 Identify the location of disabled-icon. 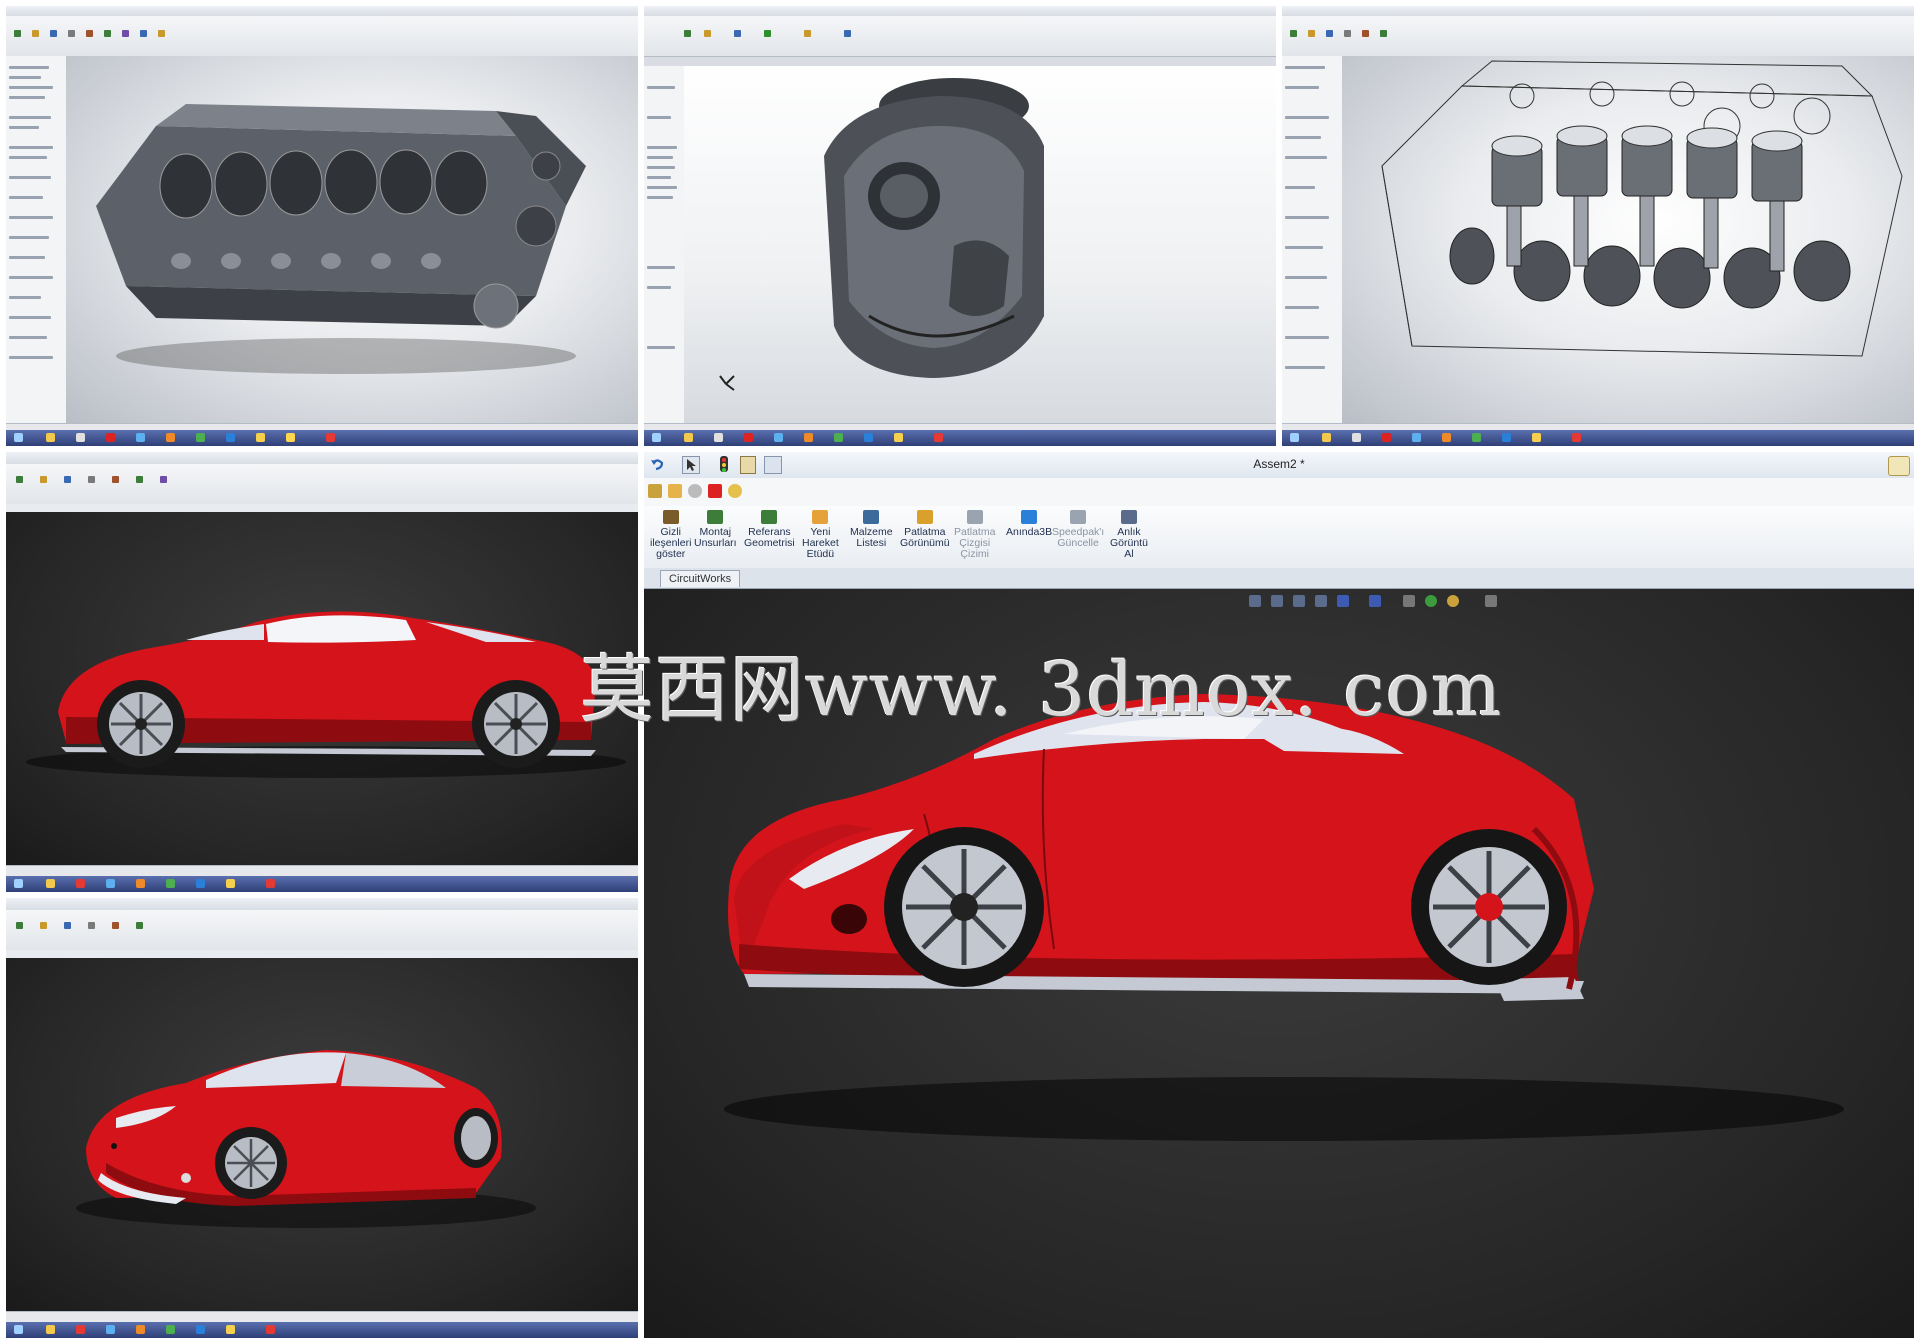
(695, 491).